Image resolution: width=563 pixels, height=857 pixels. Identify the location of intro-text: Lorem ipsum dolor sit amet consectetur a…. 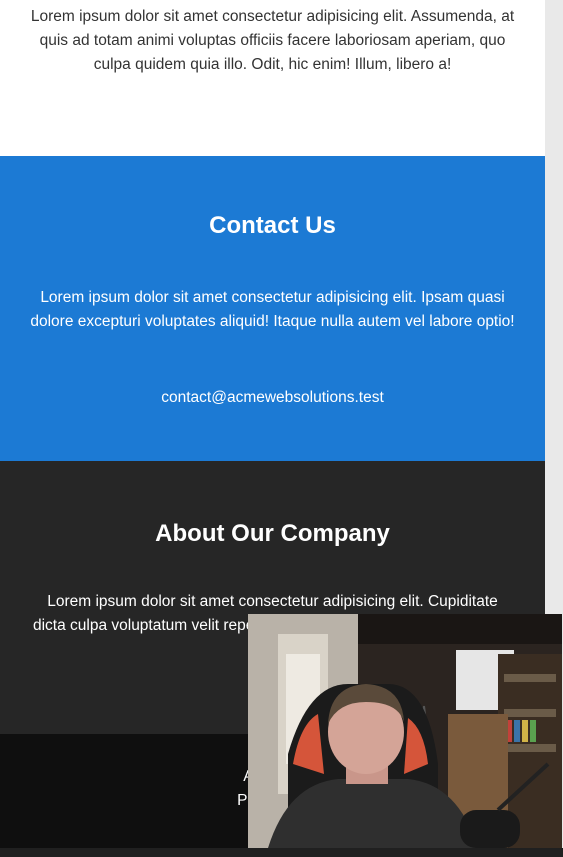
(272, 40).